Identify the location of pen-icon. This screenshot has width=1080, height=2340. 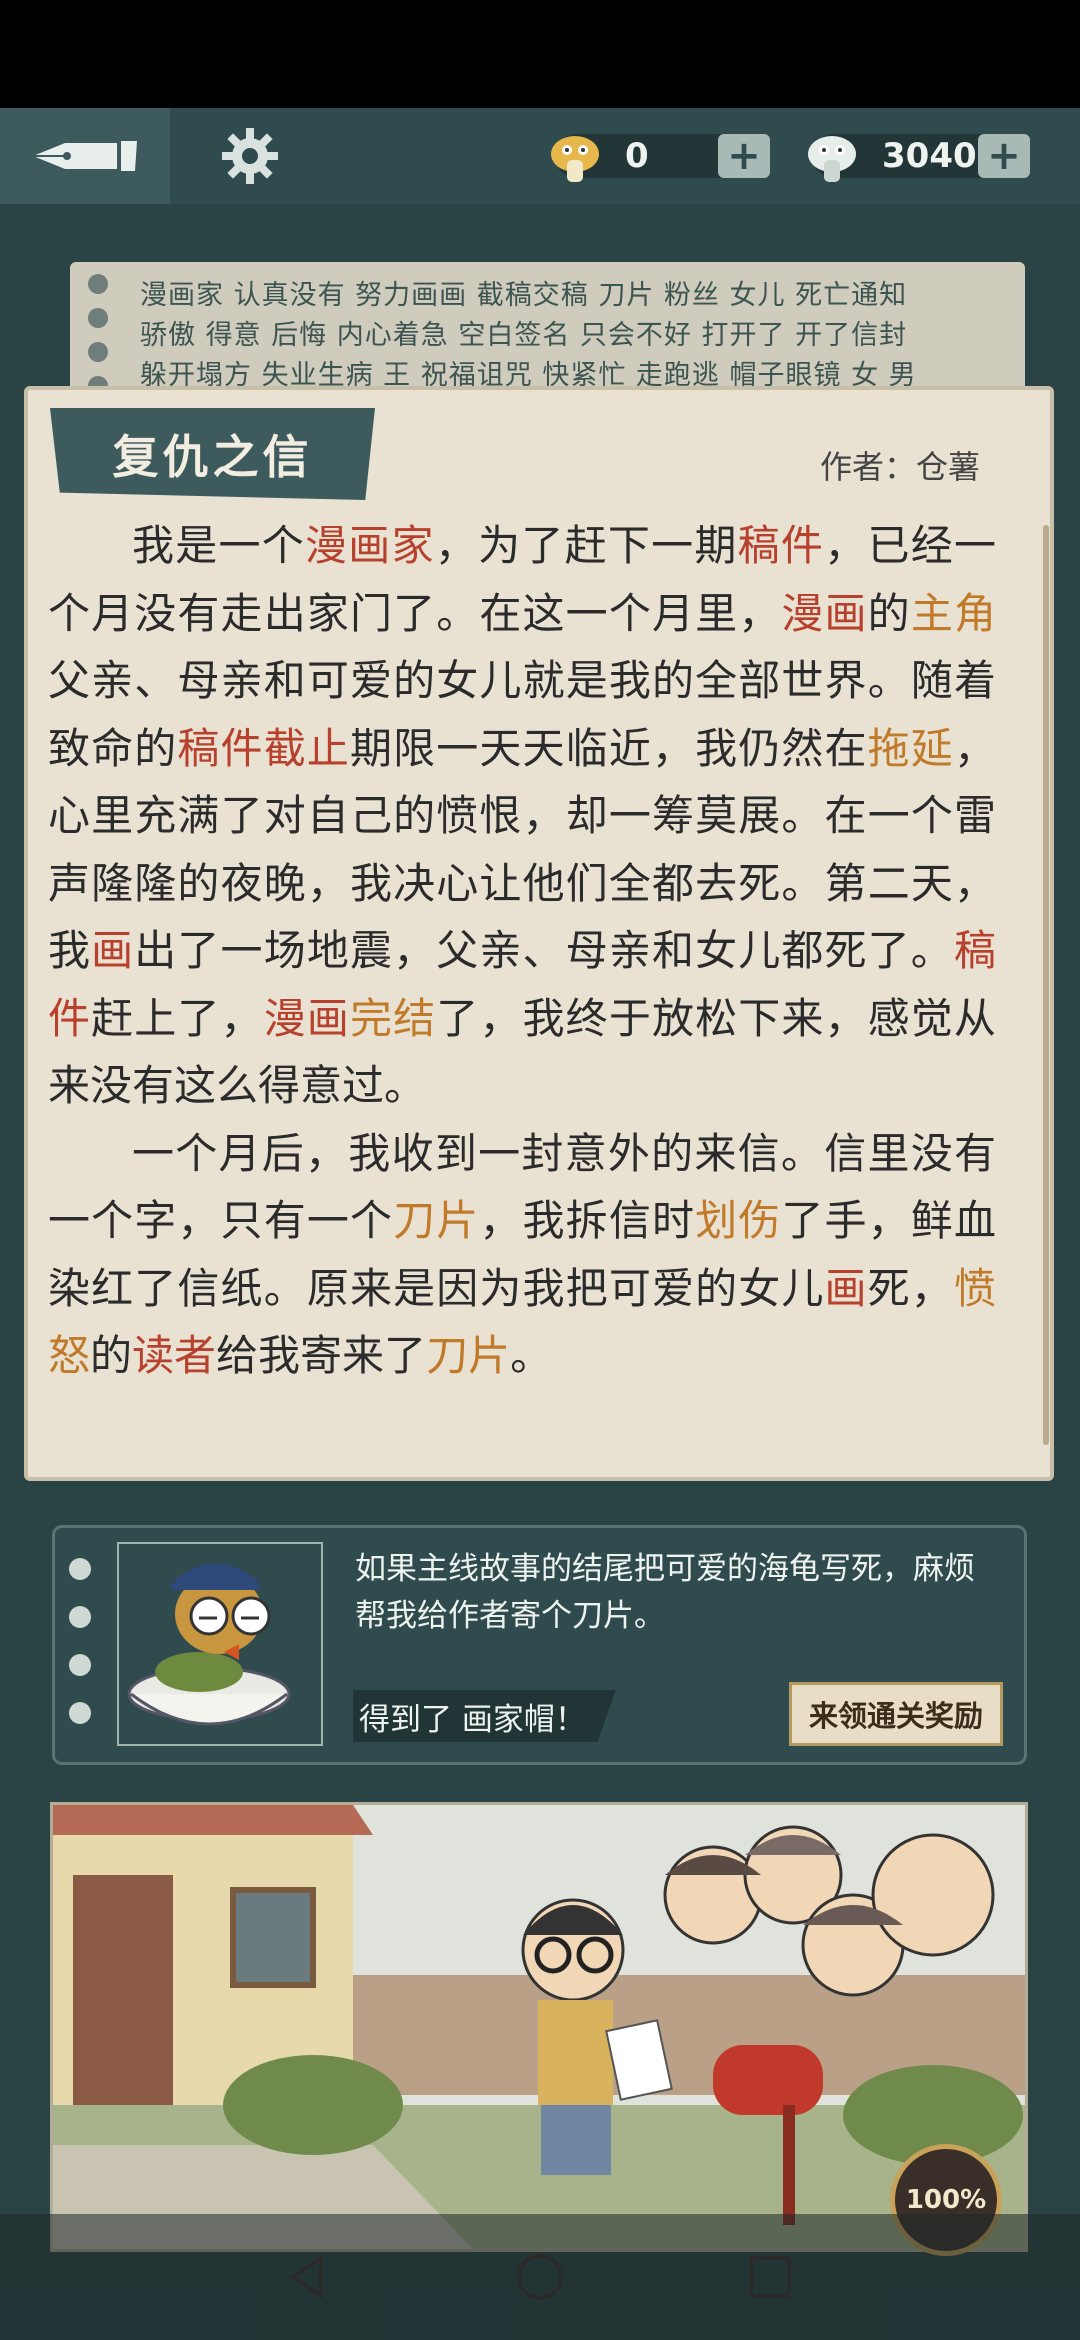
(85, 156).